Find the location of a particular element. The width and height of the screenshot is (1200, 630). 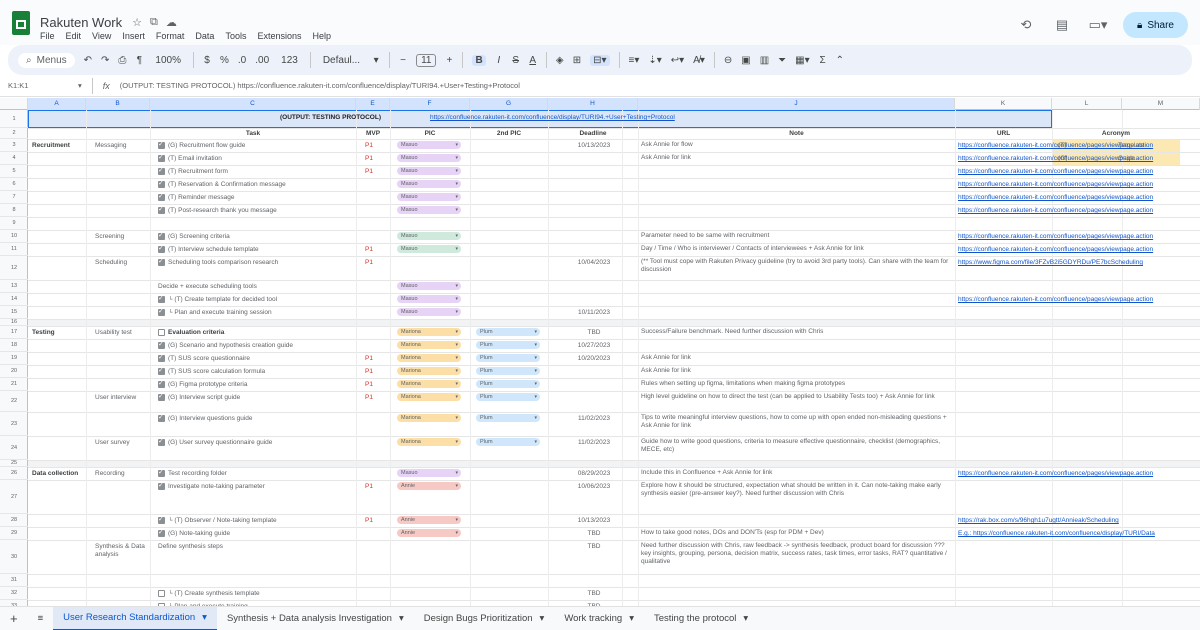

menu-extensions: Extensions is located at coordinates (279, 36).